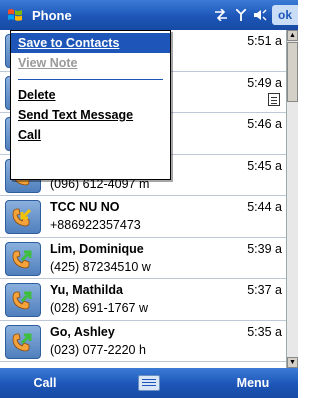 The height and width of the screenshot is (398, 320). I want to click on softkey-bar: Call Menu, so click(149, 383).